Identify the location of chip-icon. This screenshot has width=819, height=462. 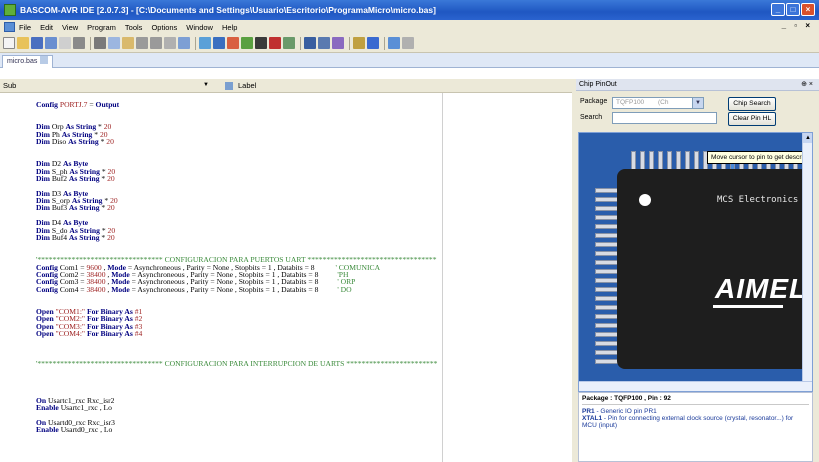
(261, 43).